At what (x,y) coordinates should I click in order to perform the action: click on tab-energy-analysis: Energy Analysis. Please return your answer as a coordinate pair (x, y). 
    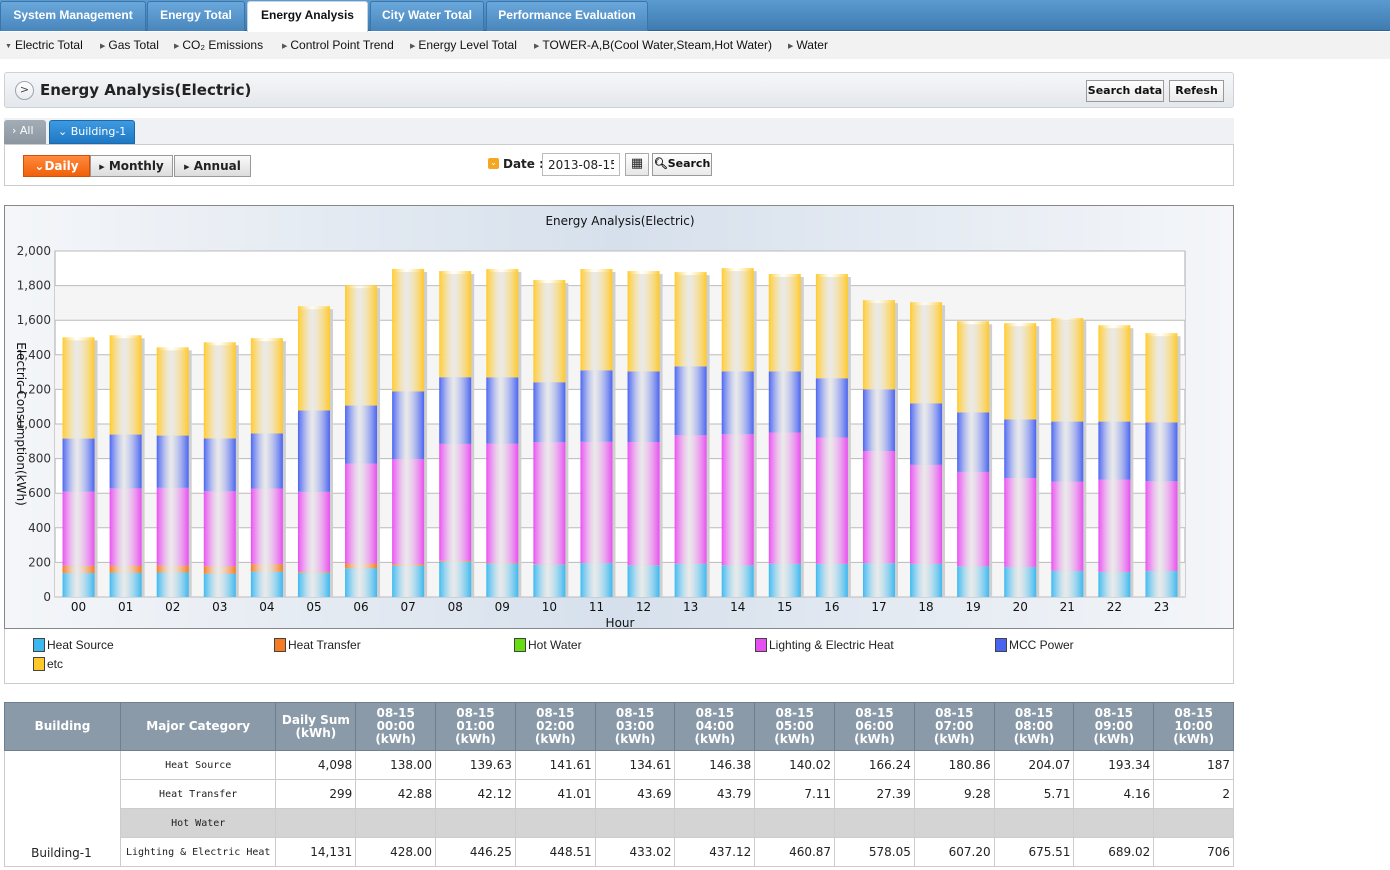
    Looking at the image, I should click on (307, 16).